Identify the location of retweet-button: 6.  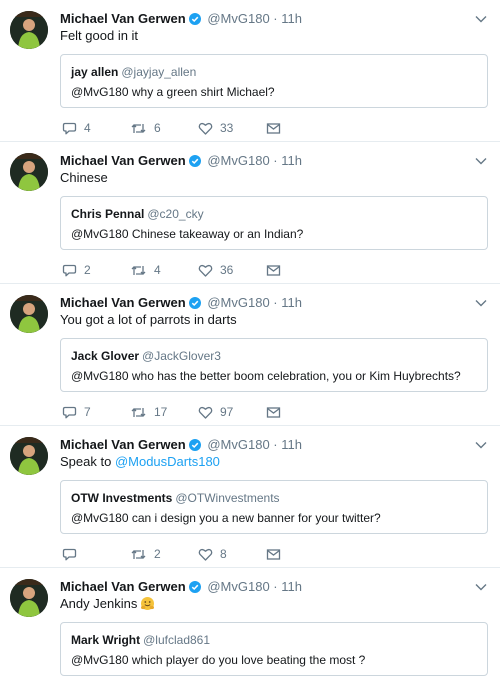
(145, 128).